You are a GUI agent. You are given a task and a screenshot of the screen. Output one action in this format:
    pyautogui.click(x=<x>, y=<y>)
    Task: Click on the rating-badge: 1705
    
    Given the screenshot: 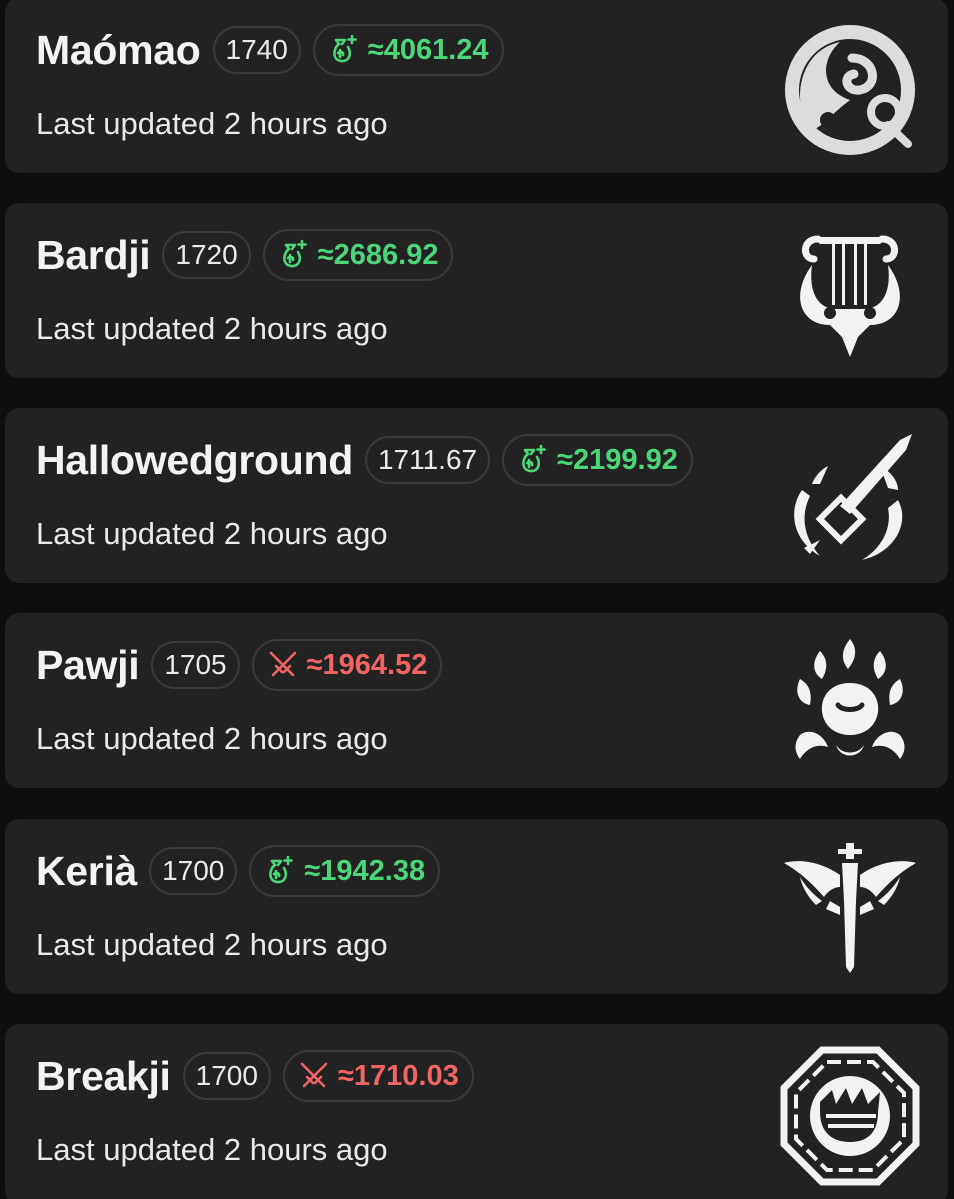 What is the action you would take?
    pyautogui.click(x=195, y=665)
    